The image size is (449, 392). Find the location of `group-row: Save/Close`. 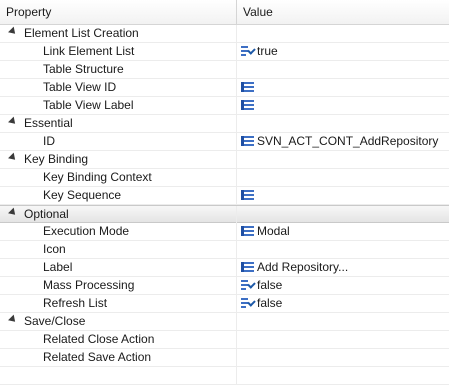

group-row: Save/Close is located at coordinates (224, 322).